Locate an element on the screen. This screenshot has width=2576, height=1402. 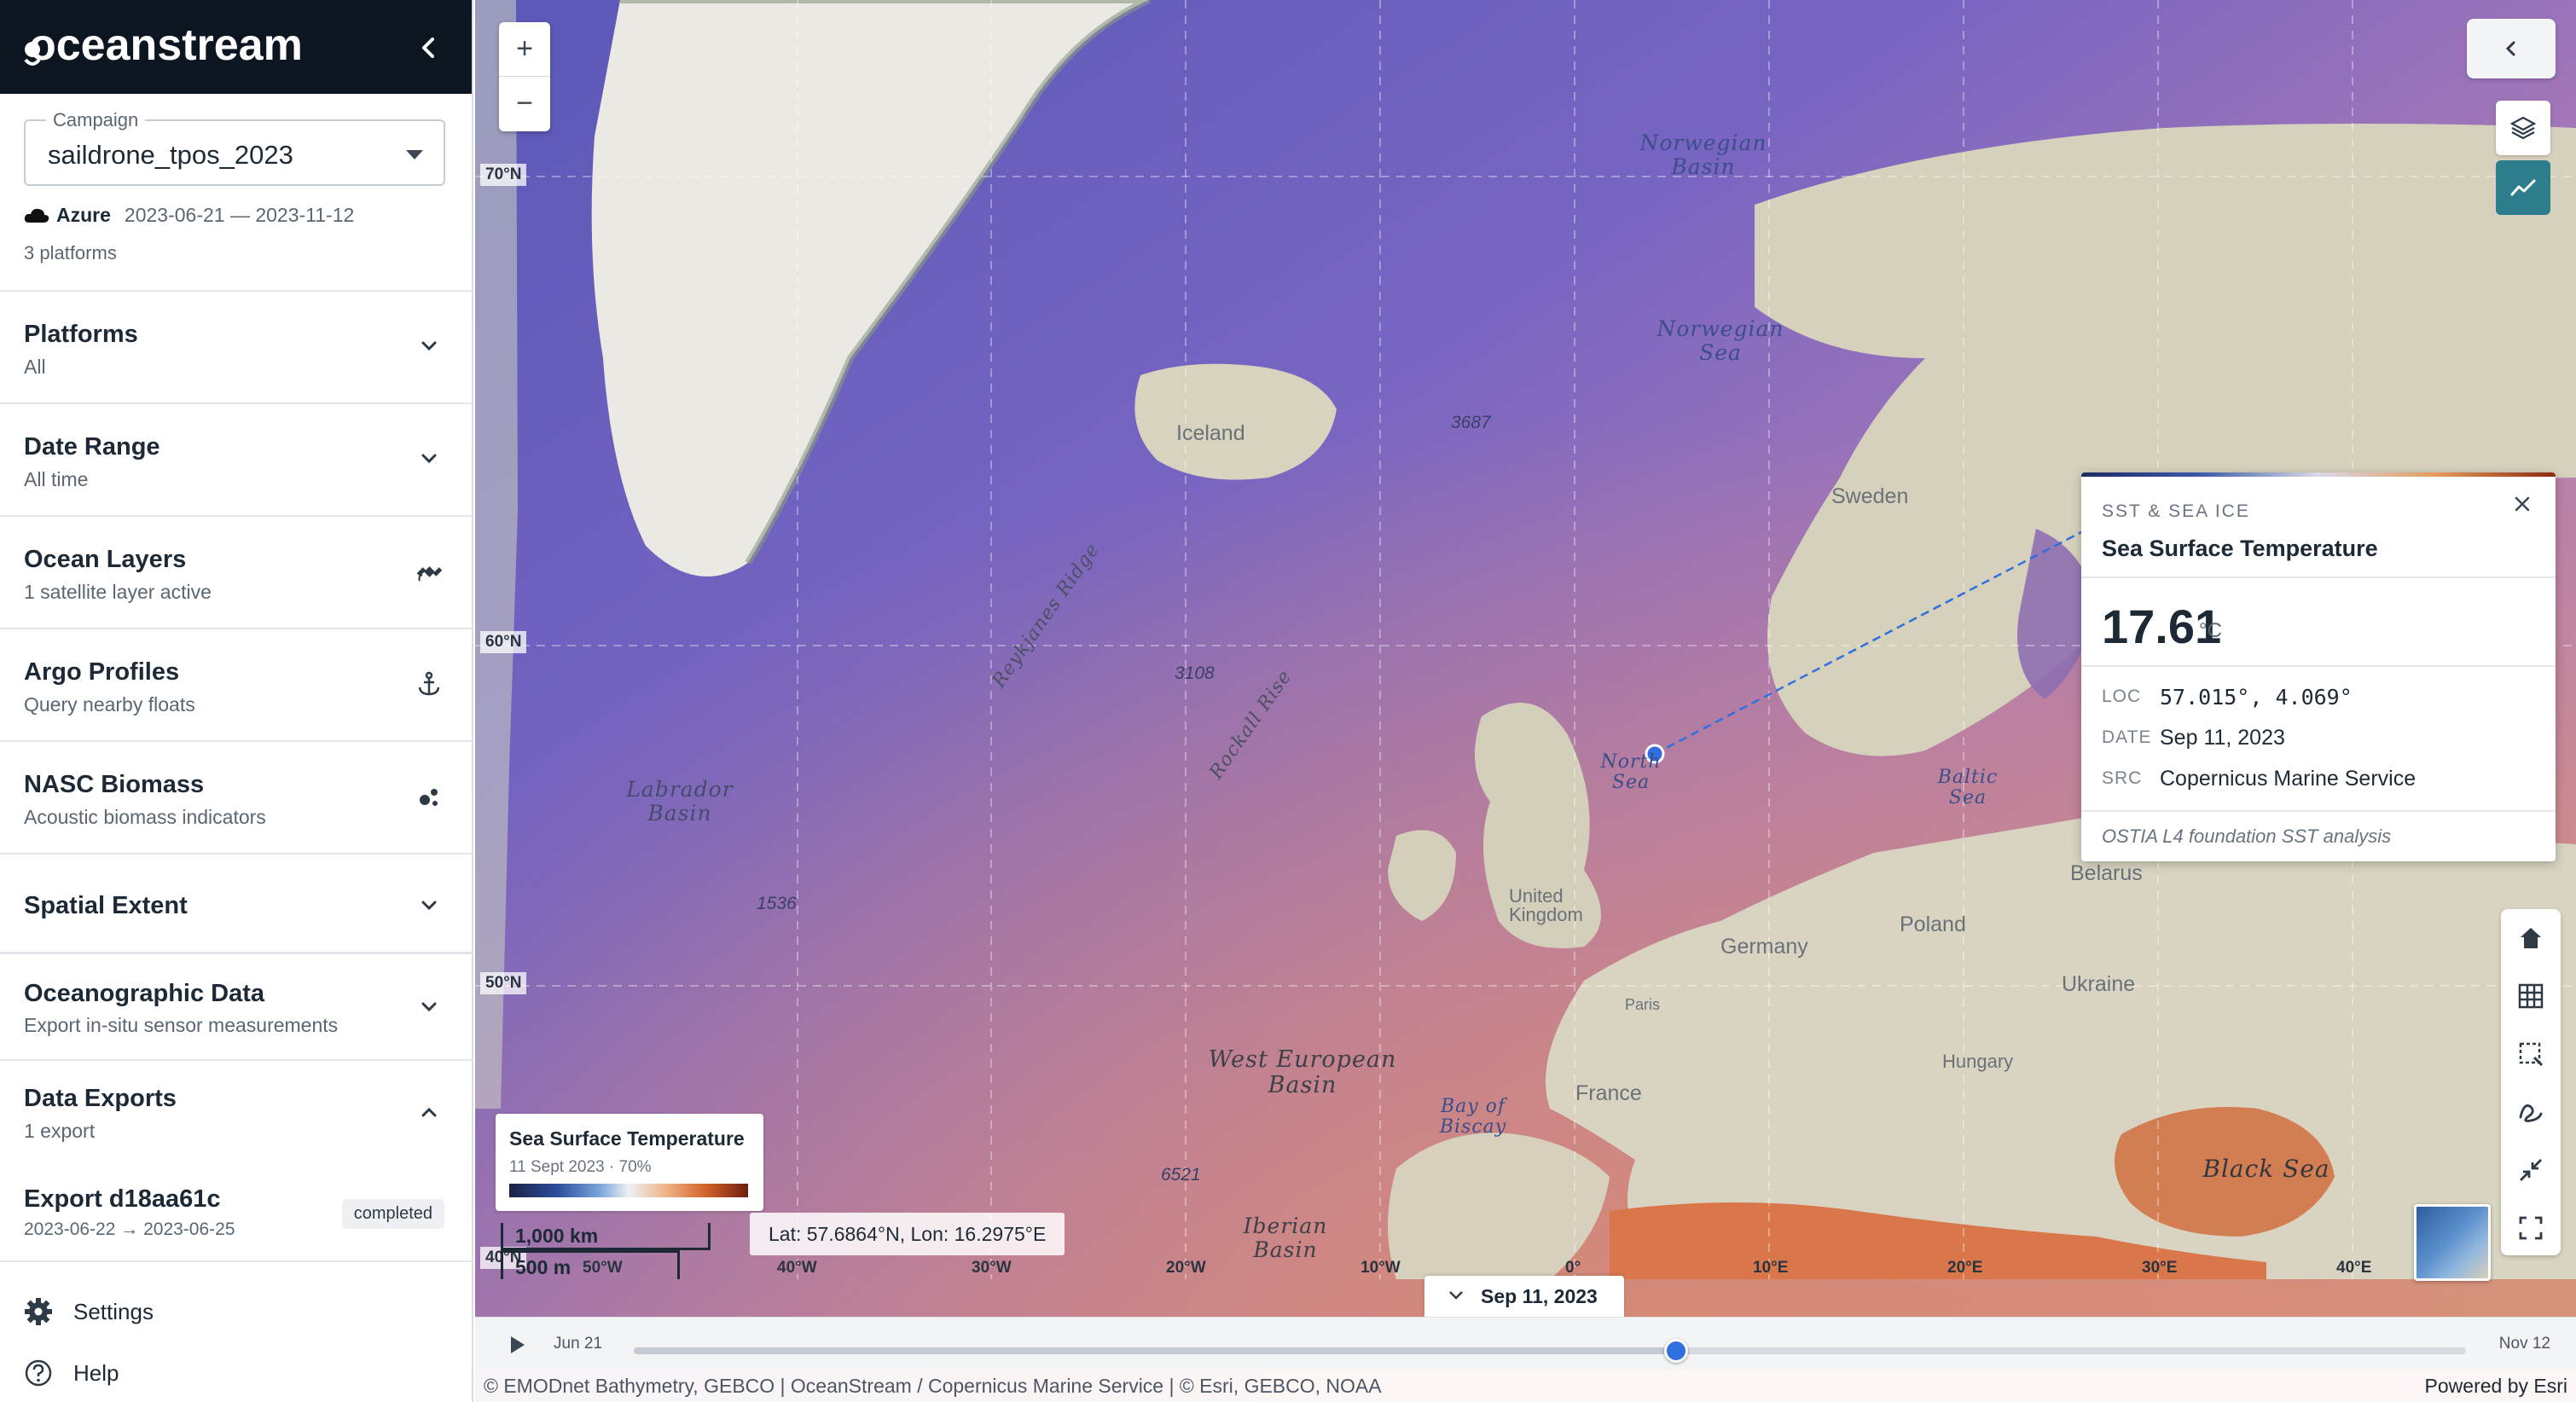
home-button is located at coordinates (2531, 938).